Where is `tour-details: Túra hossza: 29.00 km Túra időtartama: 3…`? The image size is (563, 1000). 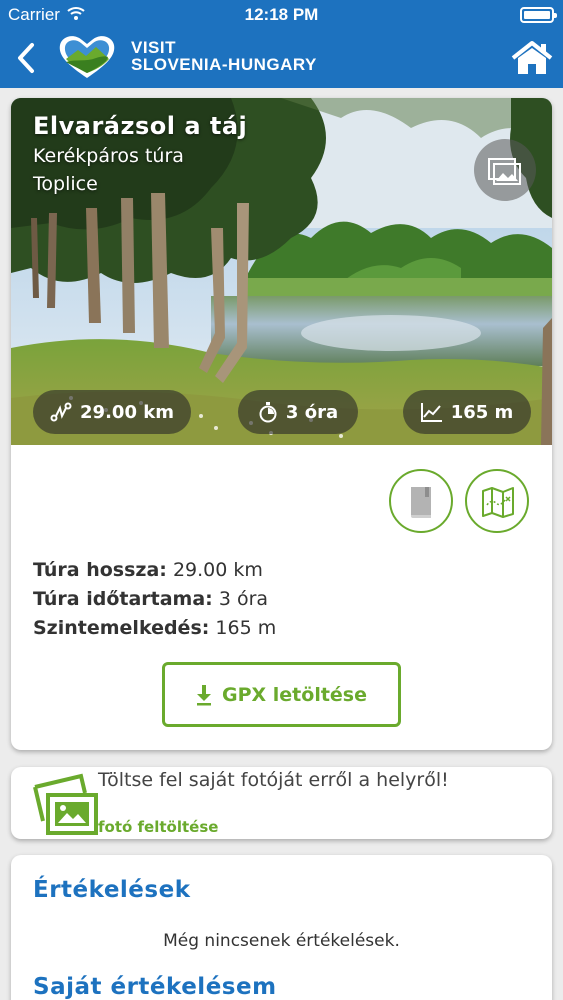
tour-details: Túra hossza: 29.00 km Túra időtartama: 3… is located at coordinates (154, 599).